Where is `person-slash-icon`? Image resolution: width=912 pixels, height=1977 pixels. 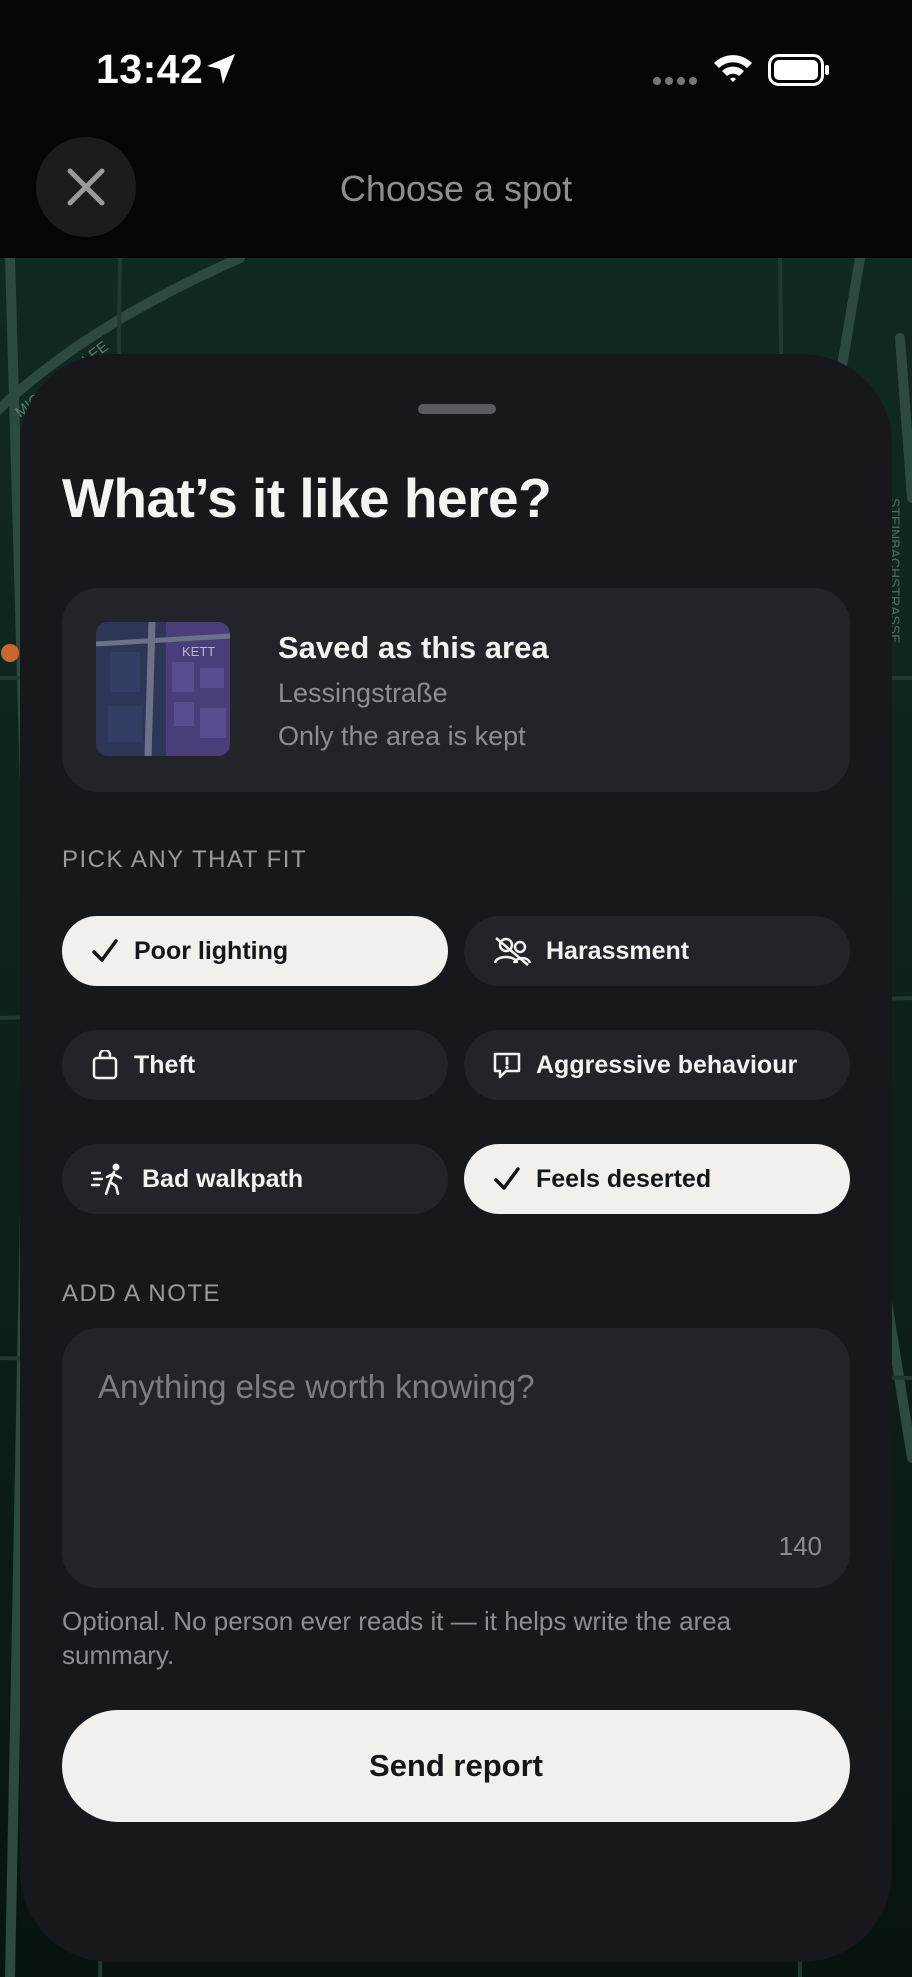
person-slash-icon is located at coordinates (512, 951).